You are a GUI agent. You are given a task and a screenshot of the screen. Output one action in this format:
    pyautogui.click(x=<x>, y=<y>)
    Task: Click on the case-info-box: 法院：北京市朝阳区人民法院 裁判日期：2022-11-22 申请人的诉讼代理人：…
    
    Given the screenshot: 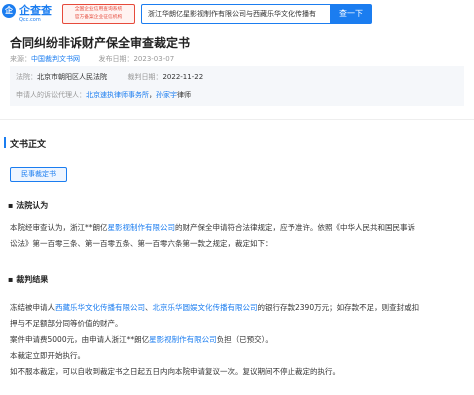 What is the action you would take?
    pyautogui.click(x=237, y=86)
    